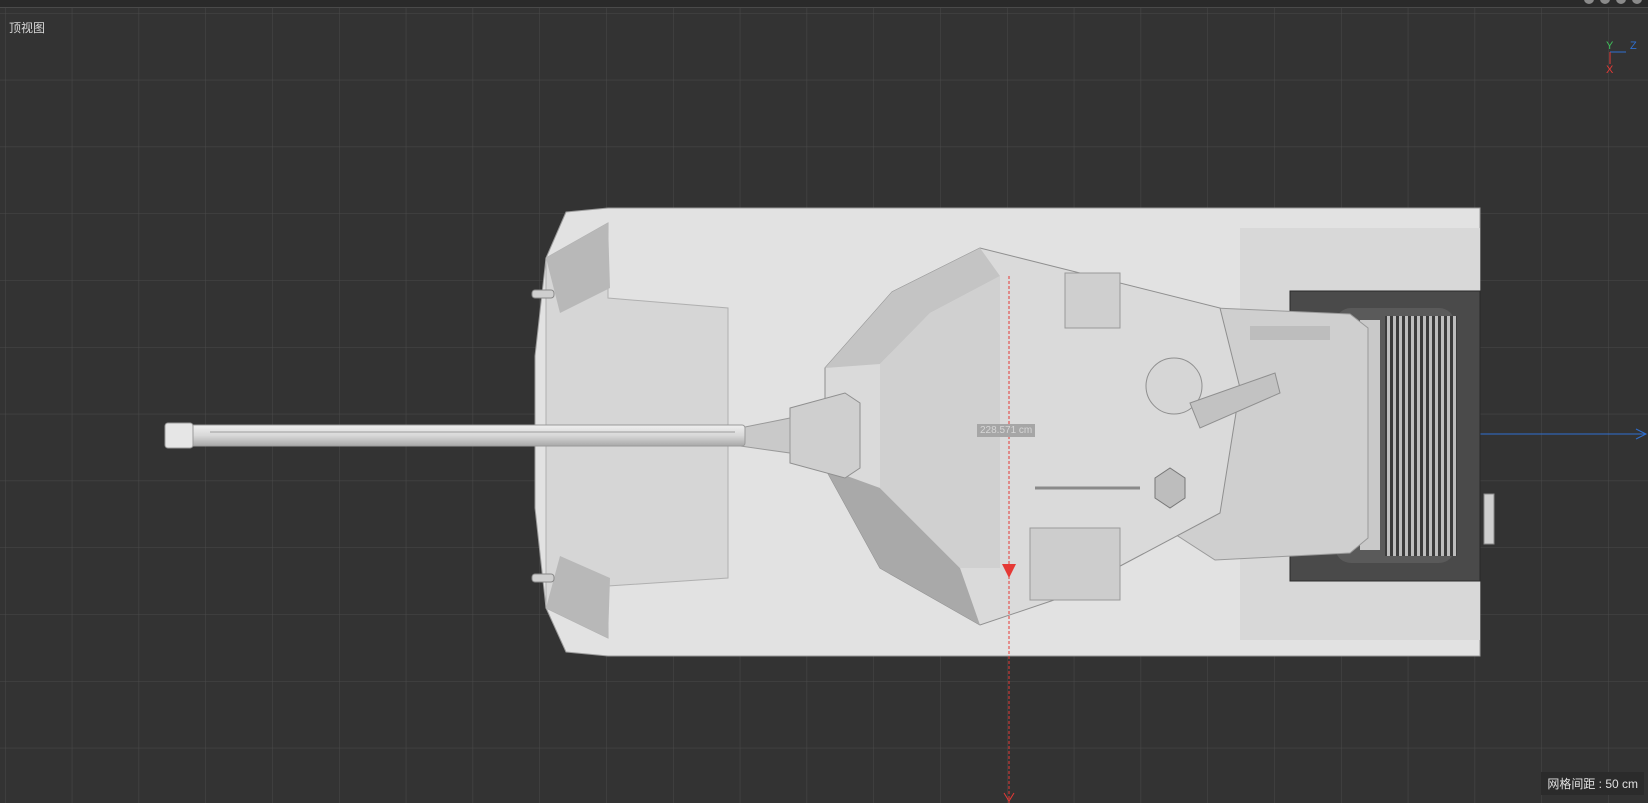 This screenshot has width=1648, height=803. What do you see at coordinates (1617, 57) in the screenshot?
I see `axis-gizmo-lines` at bounding box center [1617, 57].